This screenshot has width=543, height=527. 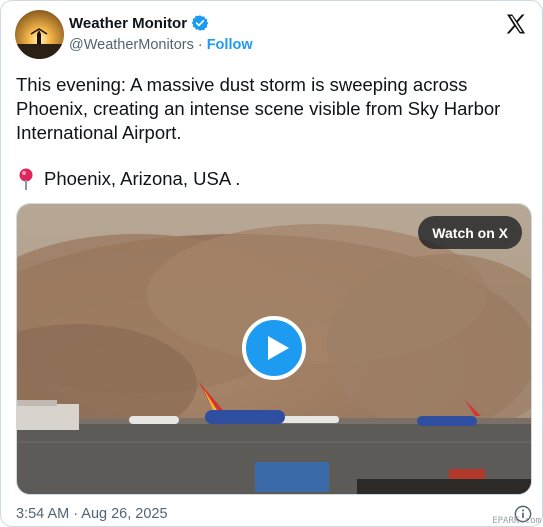 I want to click on avatar, so click(x=39, y=34).